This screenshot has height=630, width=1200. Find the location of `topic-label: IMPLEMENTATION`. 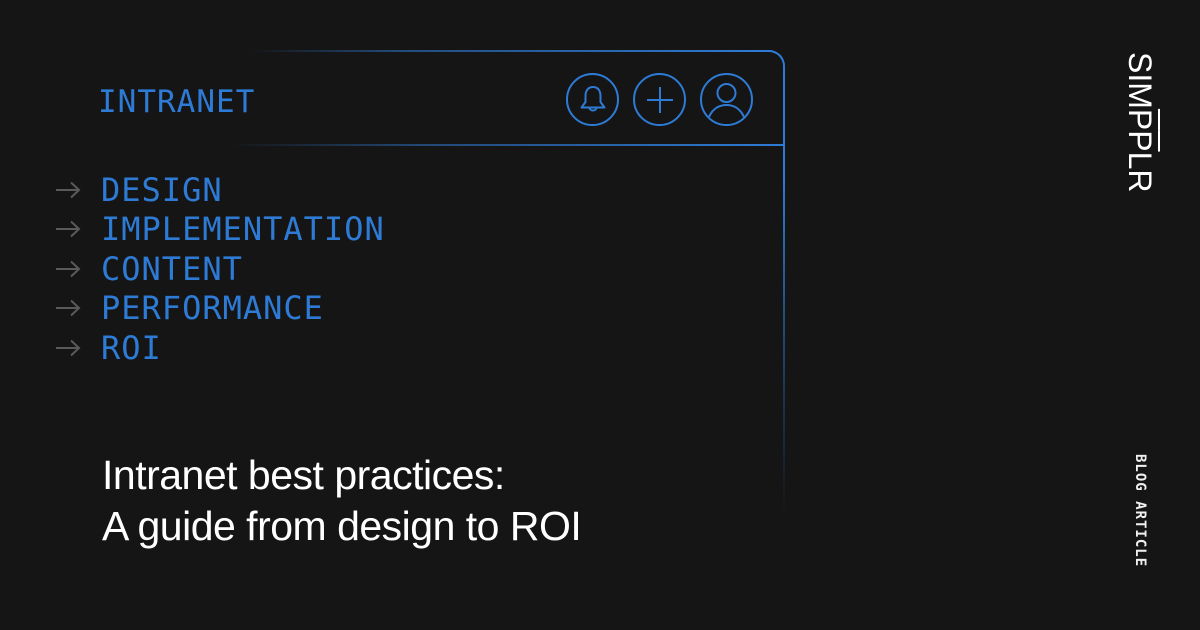

topic-label: IMPLEMENTATION is located at coordinates (243, 229).